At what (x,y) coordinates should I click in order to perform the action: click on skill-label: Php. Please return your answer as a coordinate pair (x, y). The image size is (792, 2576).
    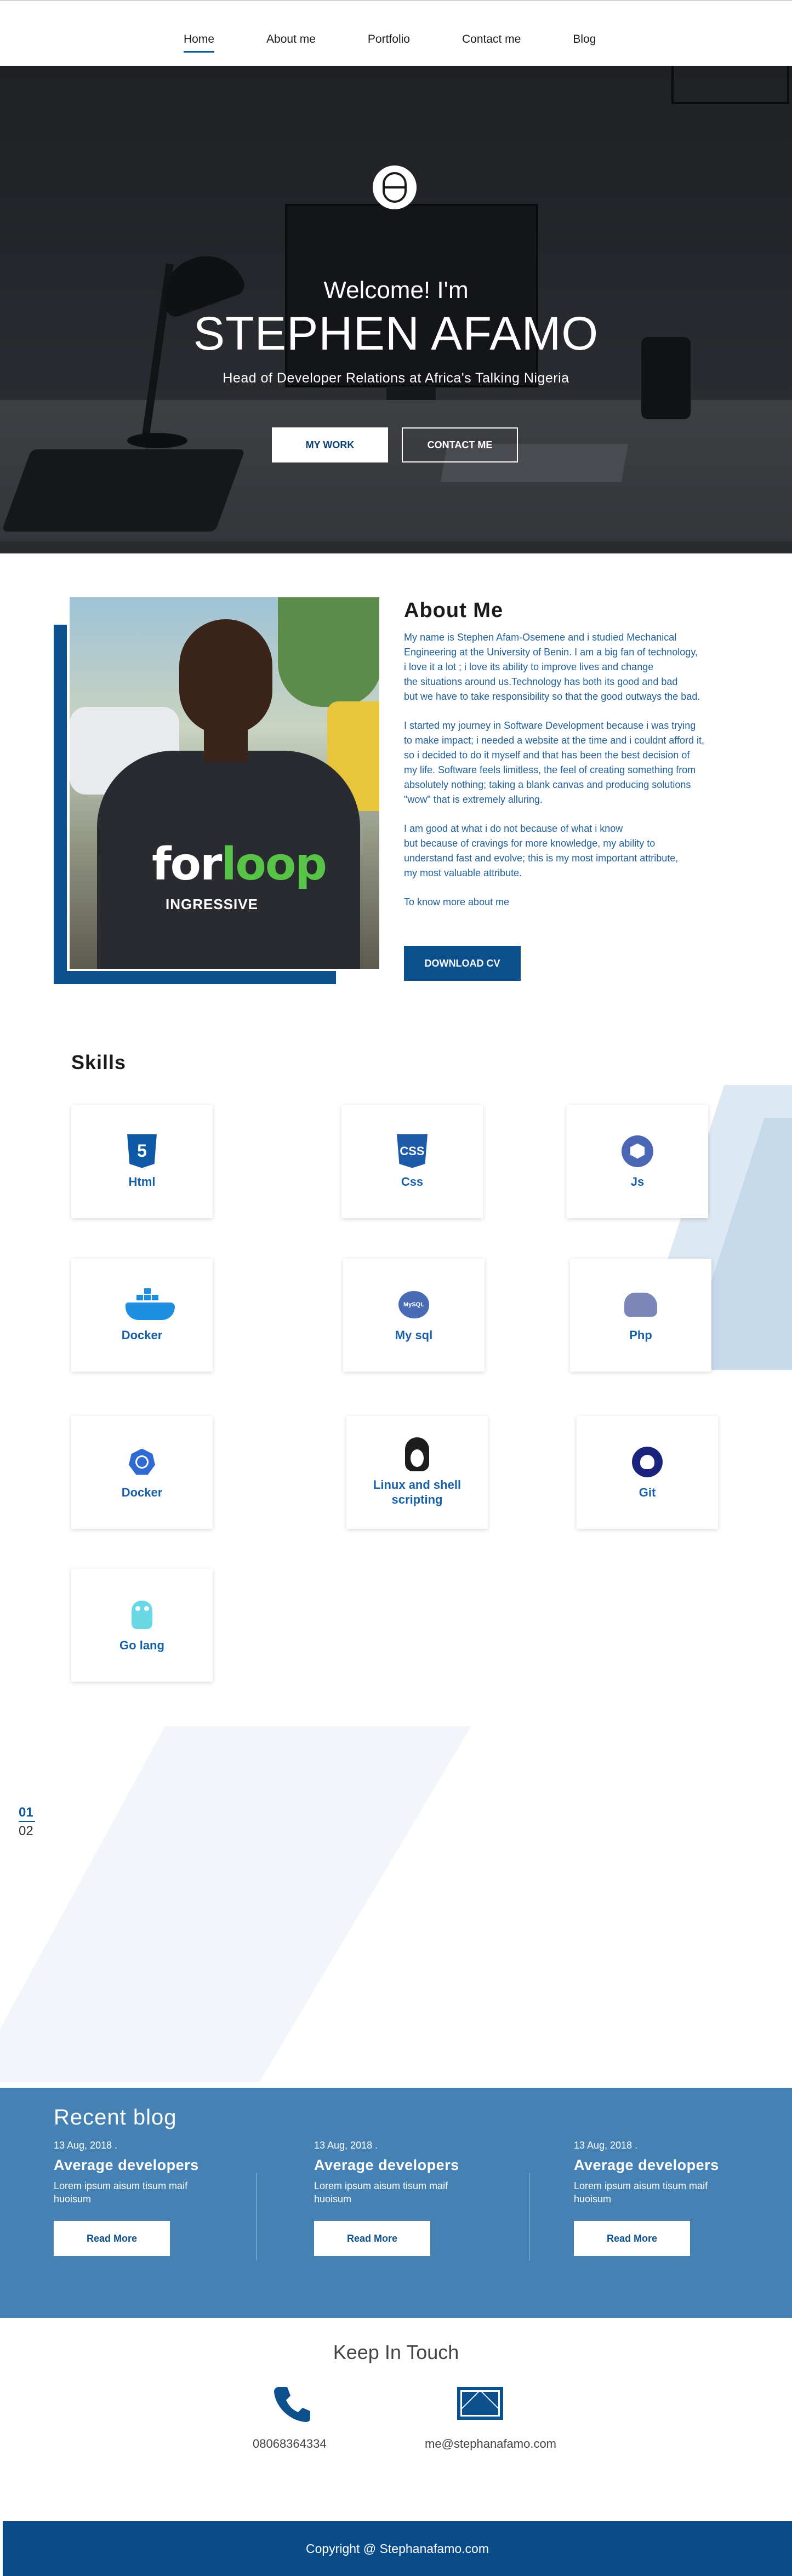
    Looking at the image, I should click on (640, 1335).